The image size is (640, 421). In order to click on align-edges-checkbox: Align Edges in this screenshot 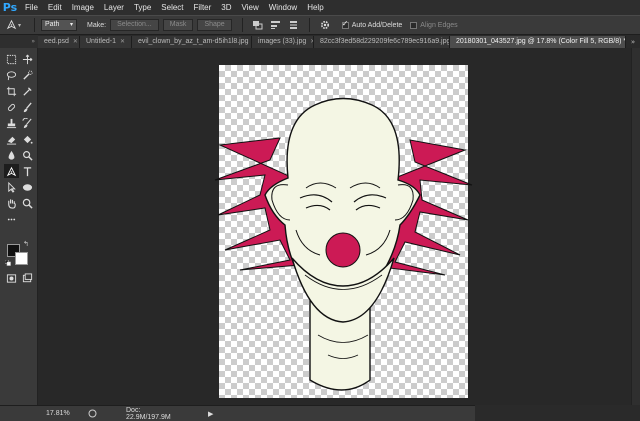, I will do `click(434, 25)`.